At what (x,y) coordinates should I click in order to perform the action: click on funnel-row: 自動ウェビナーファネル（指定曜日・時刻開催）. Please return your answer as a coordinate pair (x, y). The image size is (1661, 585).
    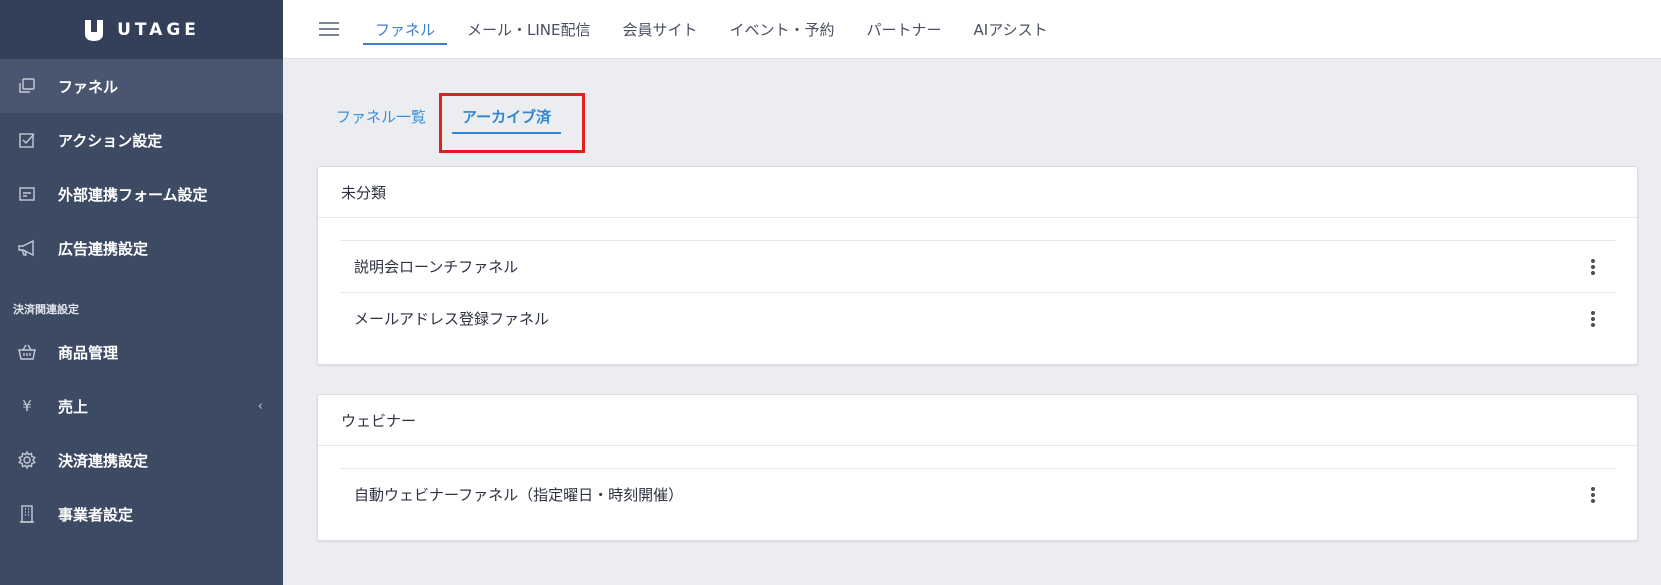
    Looking at the image, I should click on (977, 494).